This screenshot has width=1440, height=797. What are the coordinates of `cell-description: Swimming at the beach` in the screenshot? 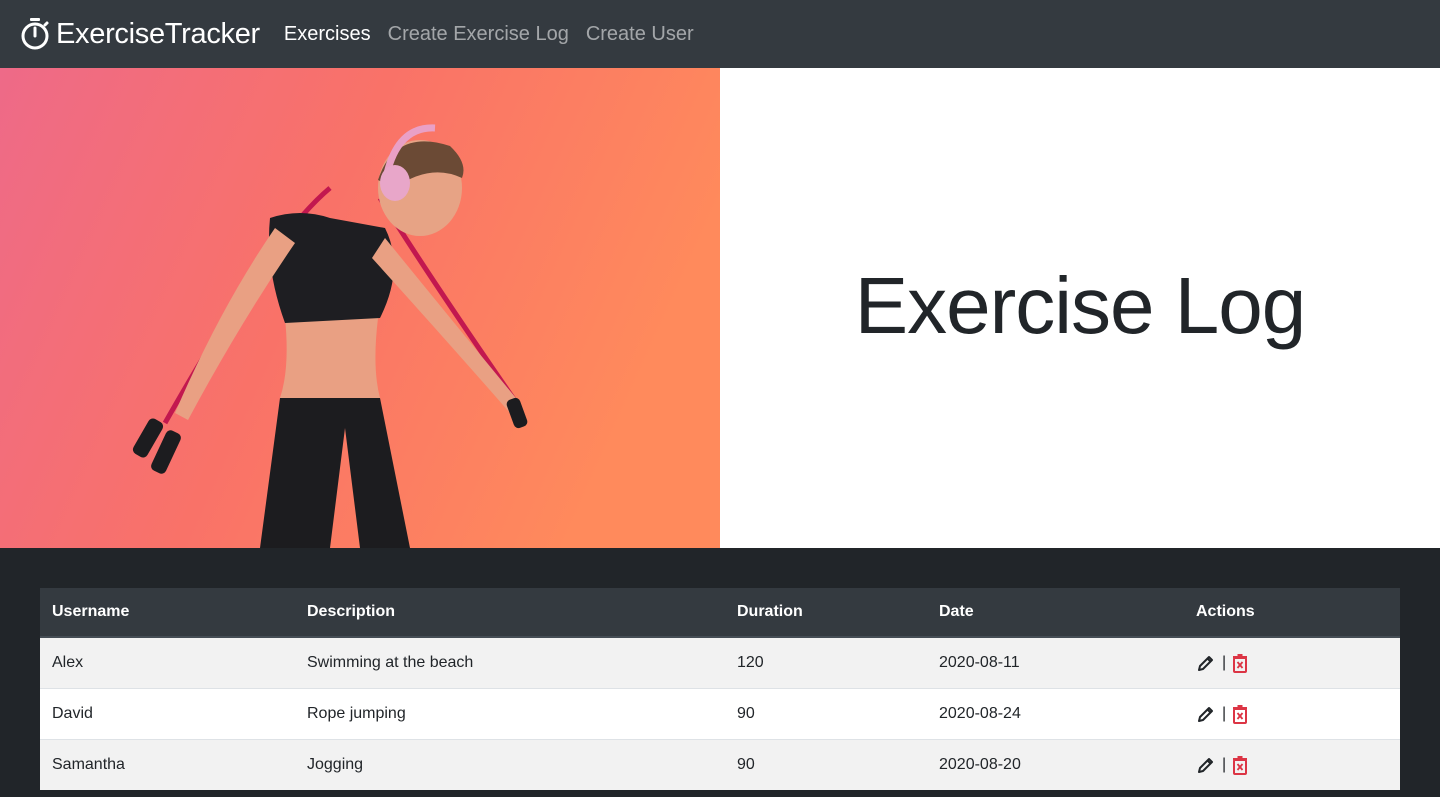 It's located at (510, 662).